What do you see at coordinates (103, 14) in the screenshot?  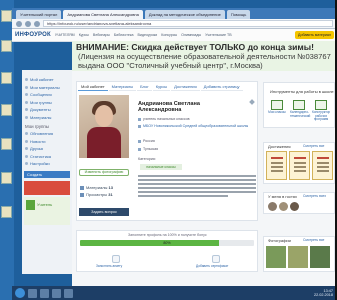 I see `browser-tab-active: Андрианова Светлана Александровна` at bounding box center [103, 14].